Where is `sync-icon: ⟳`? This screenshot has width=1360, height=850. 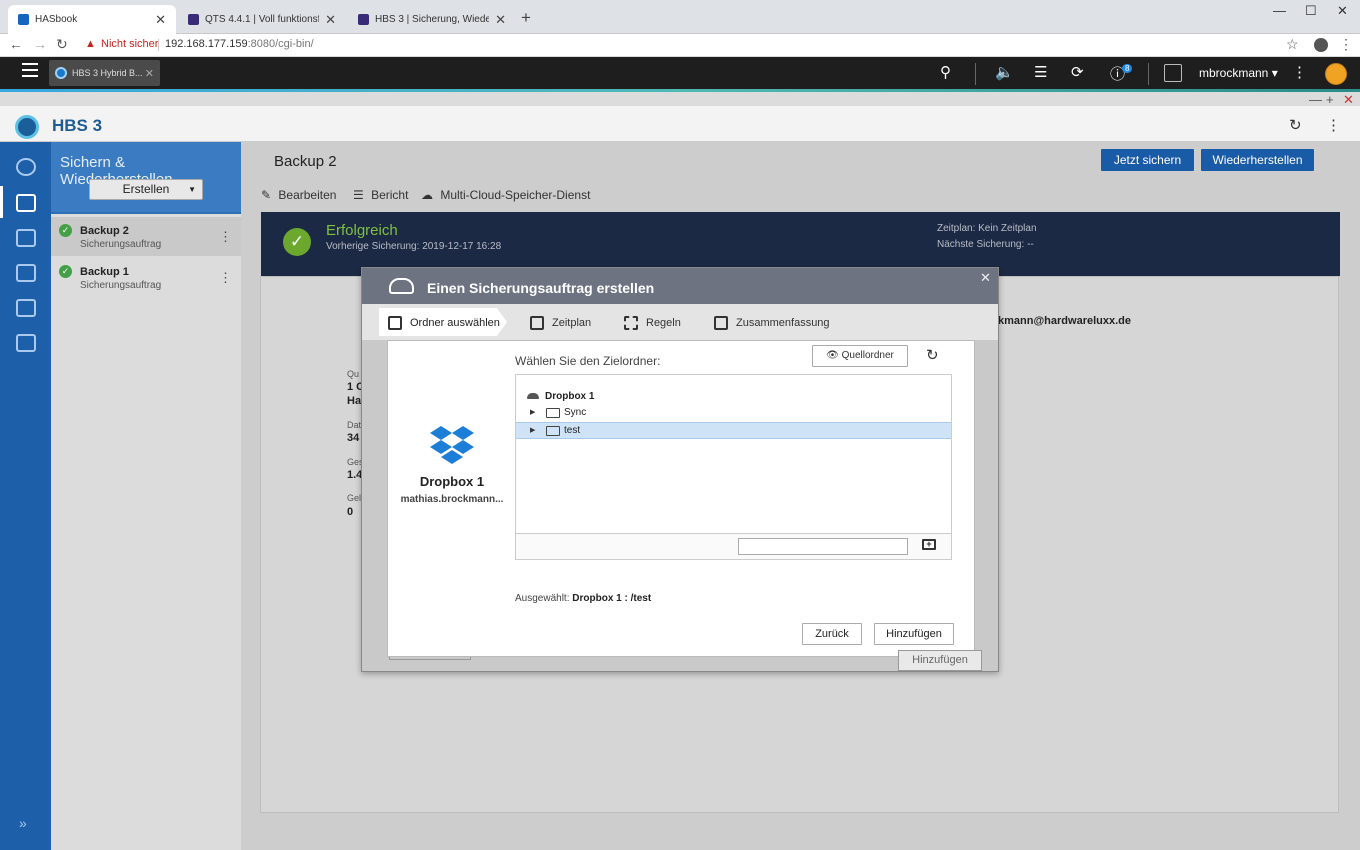
sync-icon: ⟳ is located at coordinates (1077, 72).